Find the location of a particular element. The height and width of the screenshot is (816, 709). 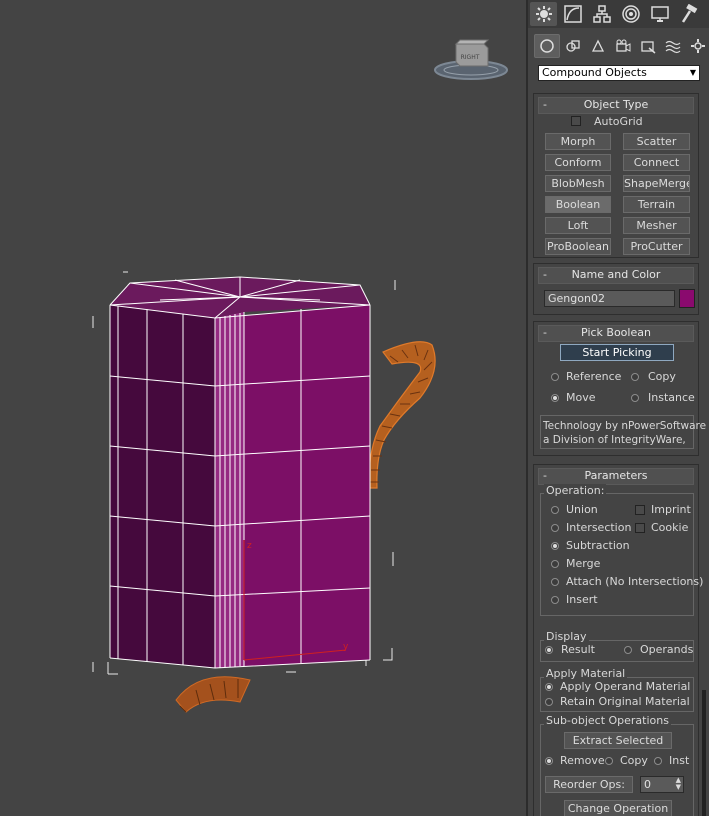

insert-label: Insert is located at coordinates (582, 599).